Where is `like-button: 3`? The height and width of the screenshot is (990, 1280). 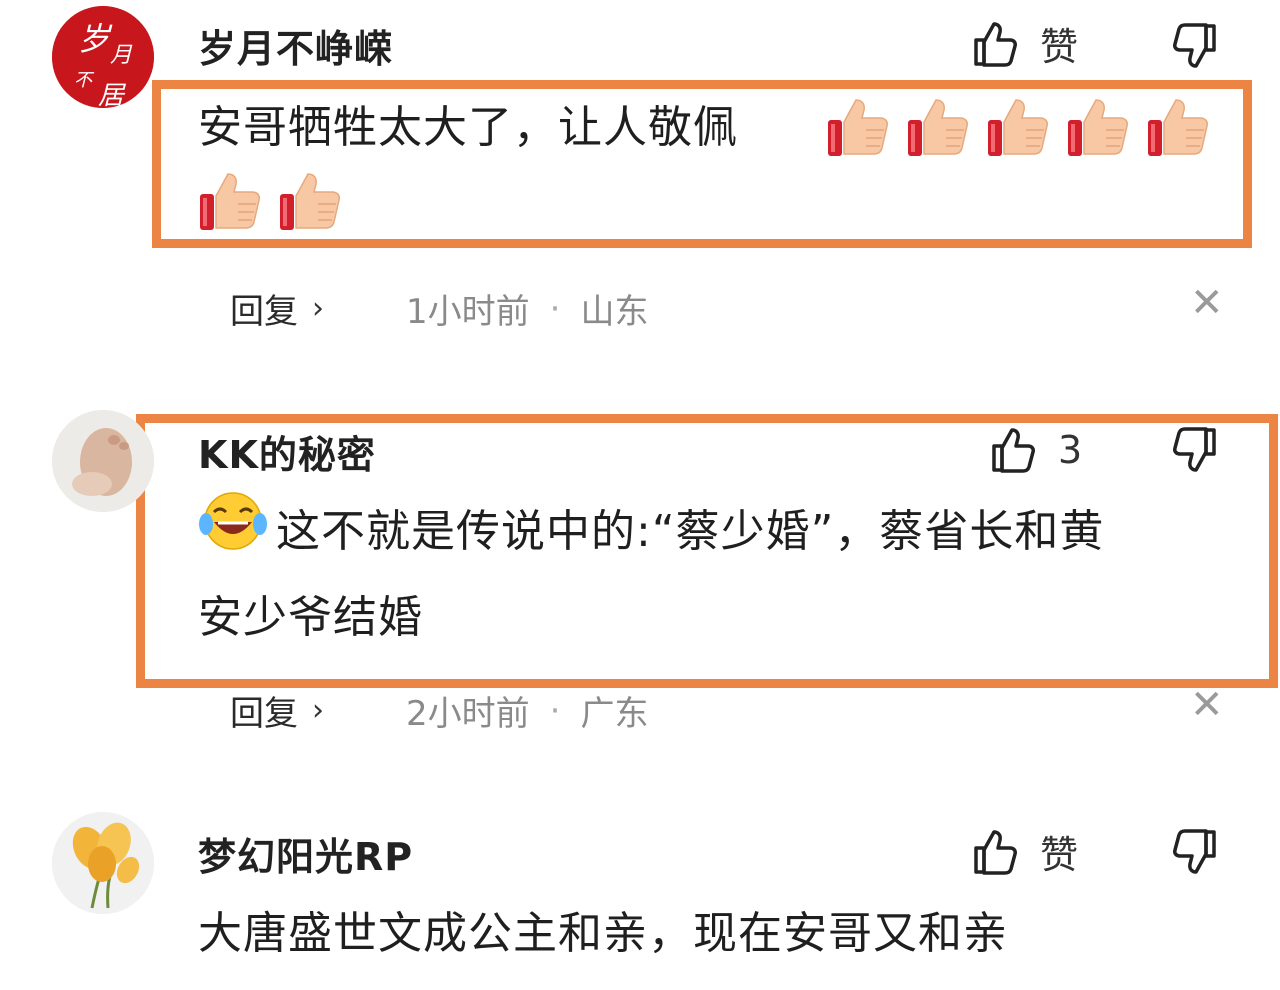
like-button: 3 is located at coordinates (1036, 450).